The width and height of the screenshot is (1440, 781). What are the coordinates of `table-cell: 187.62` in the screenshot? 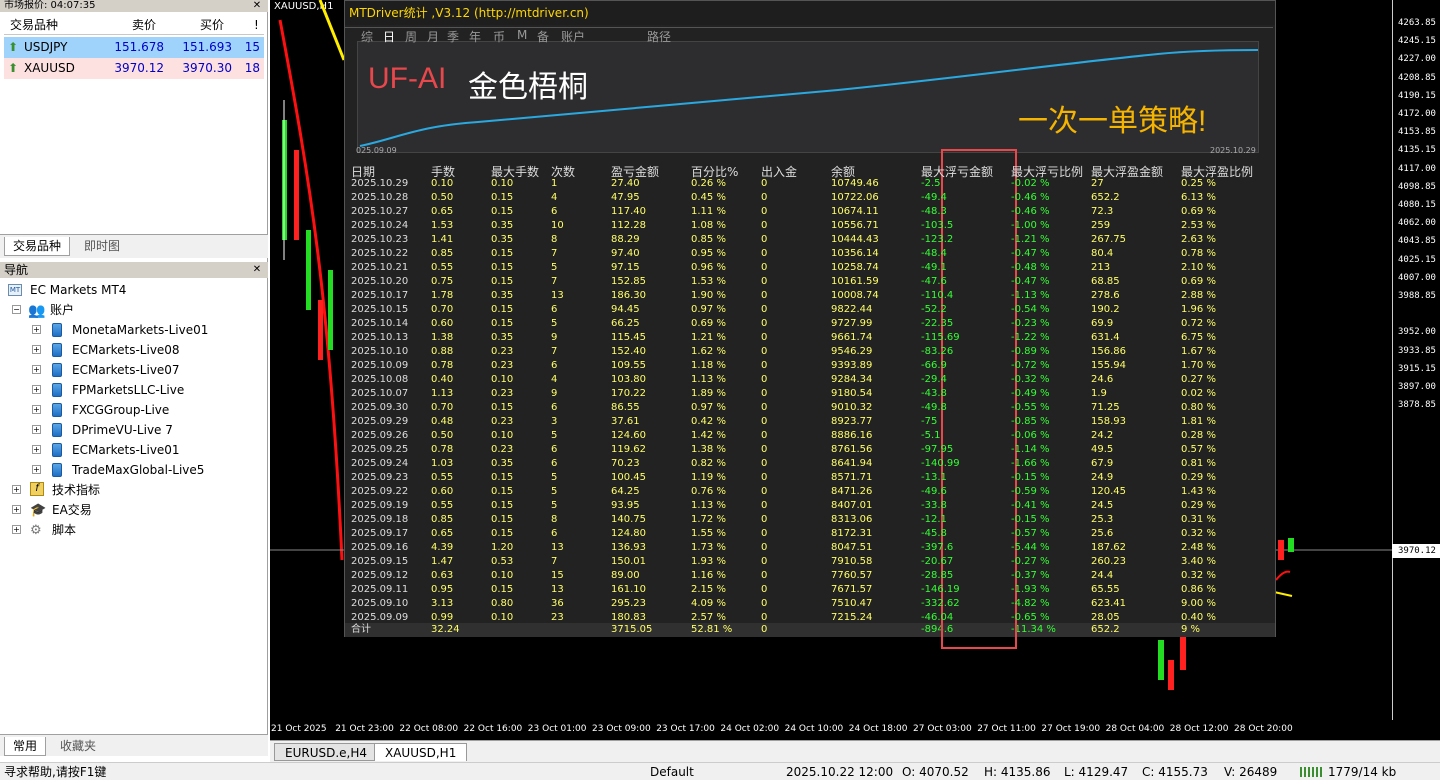 It's located at (1108, 547).